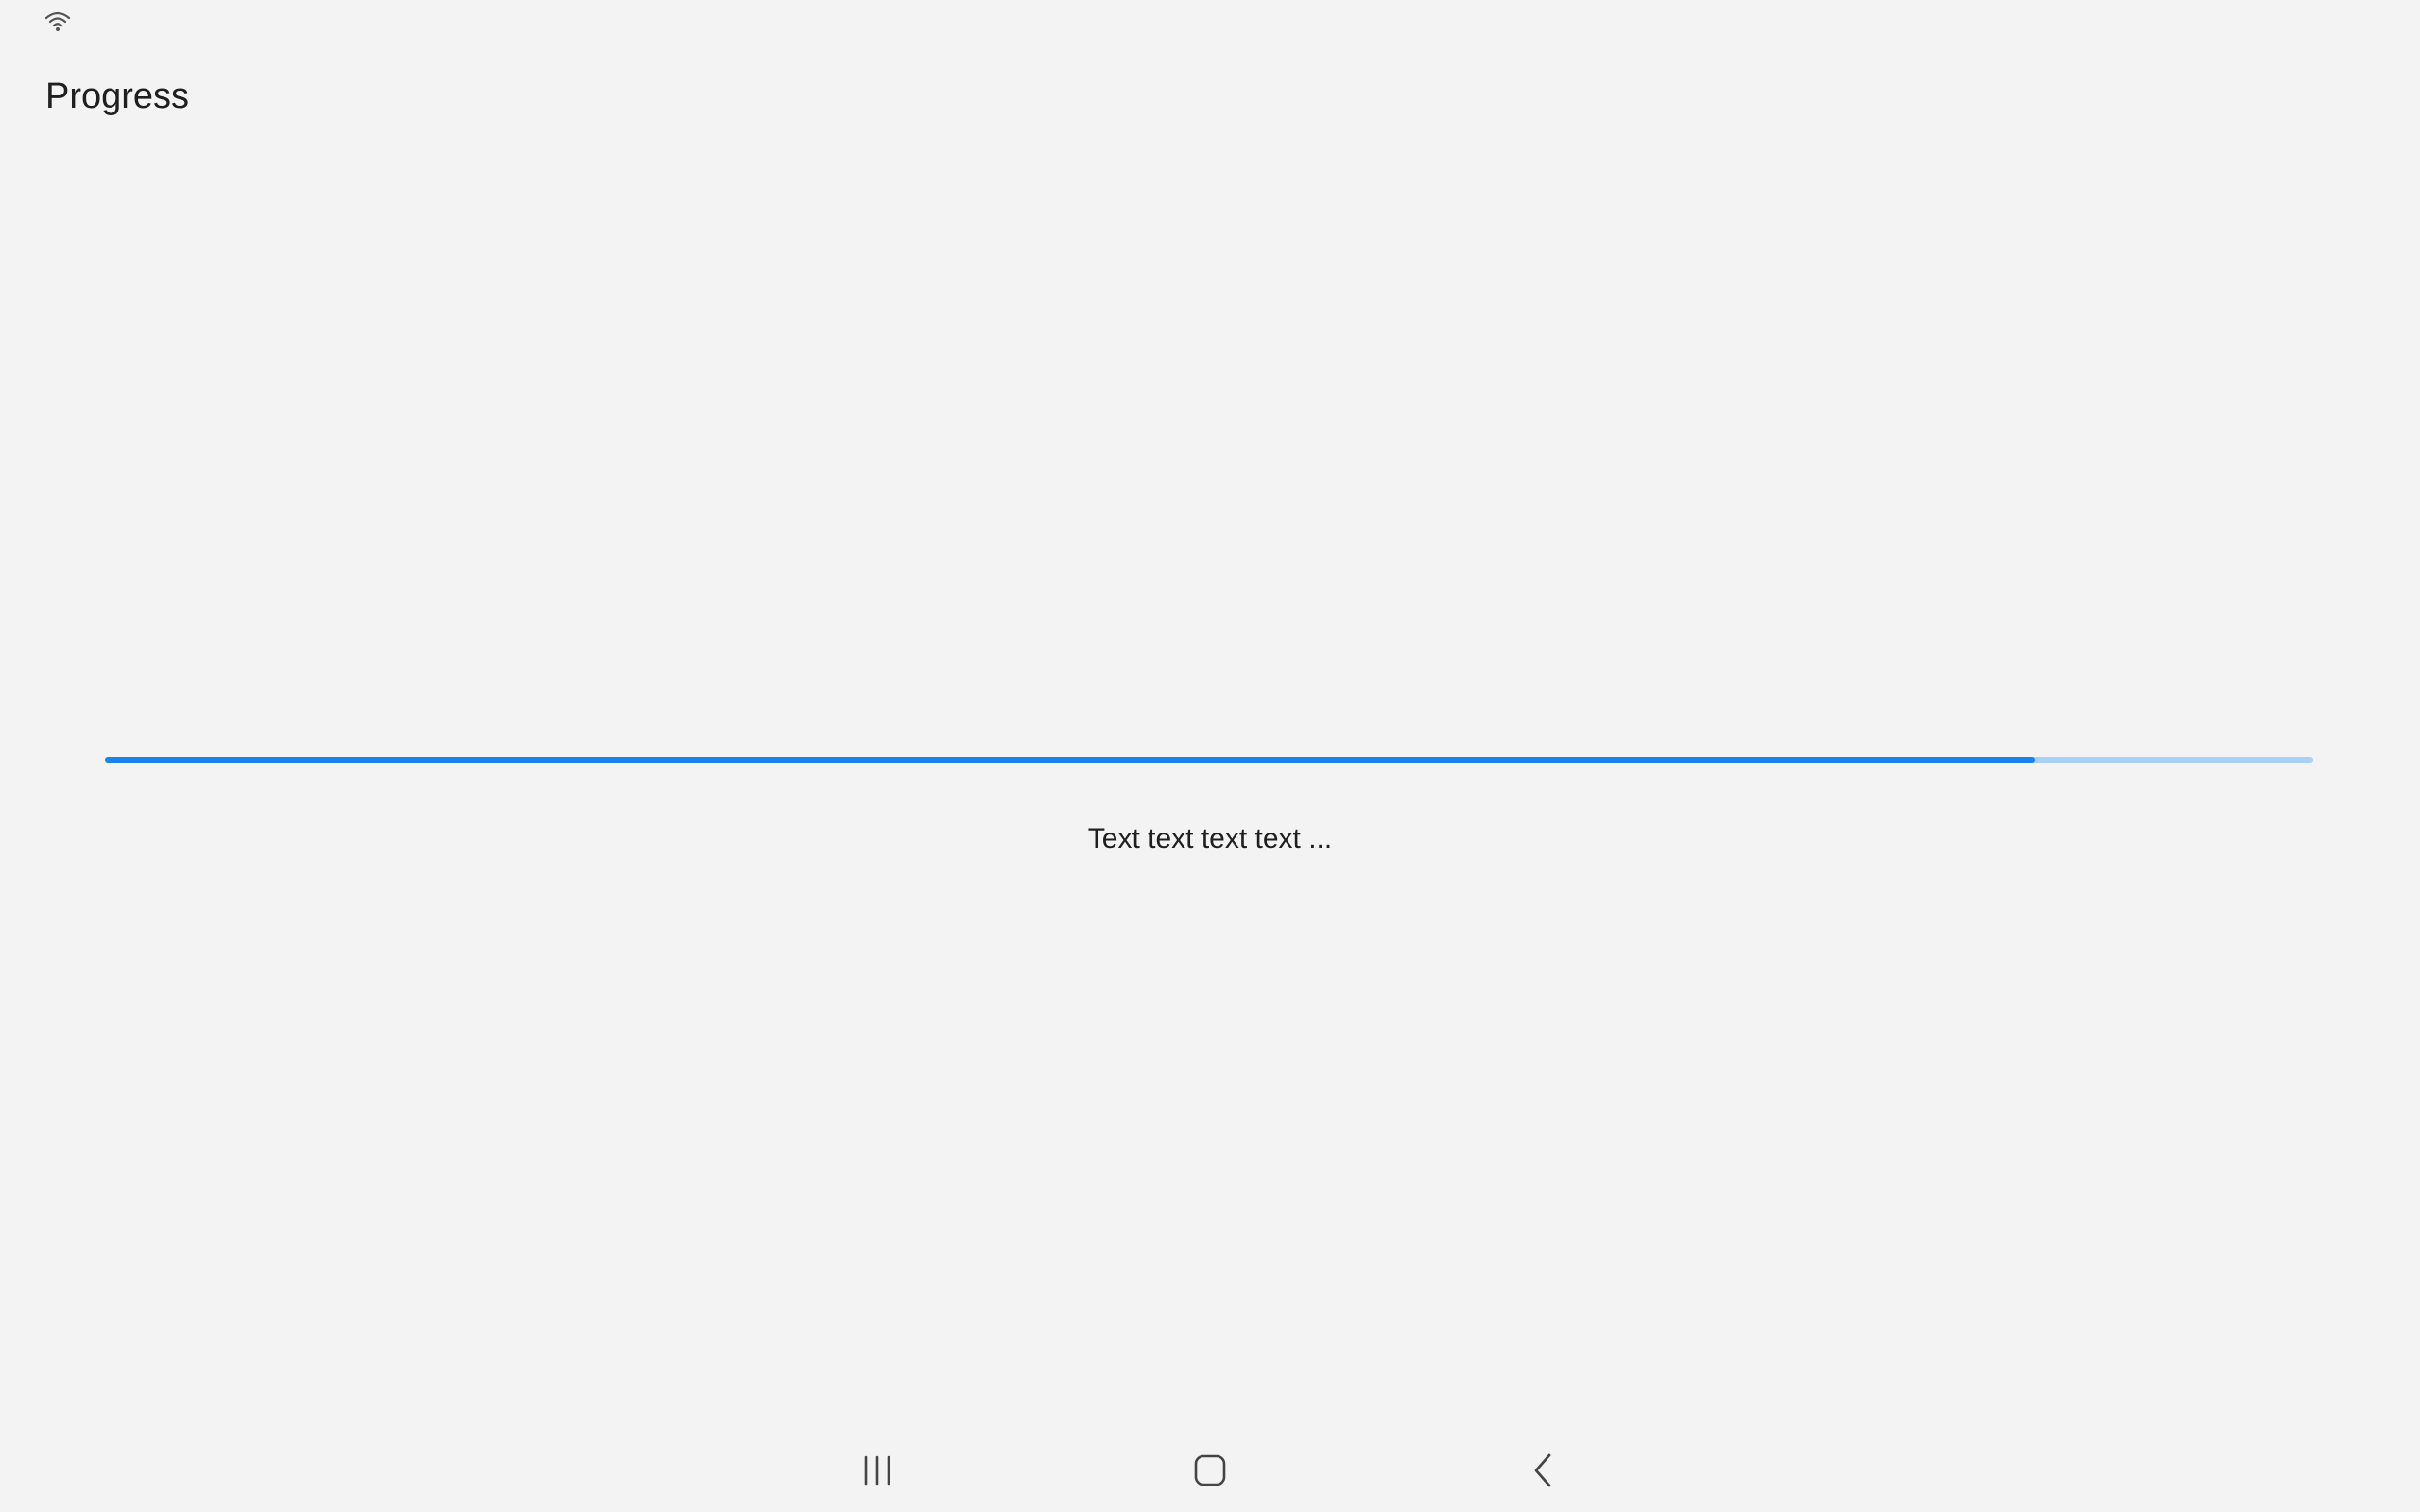  I want to click on wifi-icon, so click(57, 21).